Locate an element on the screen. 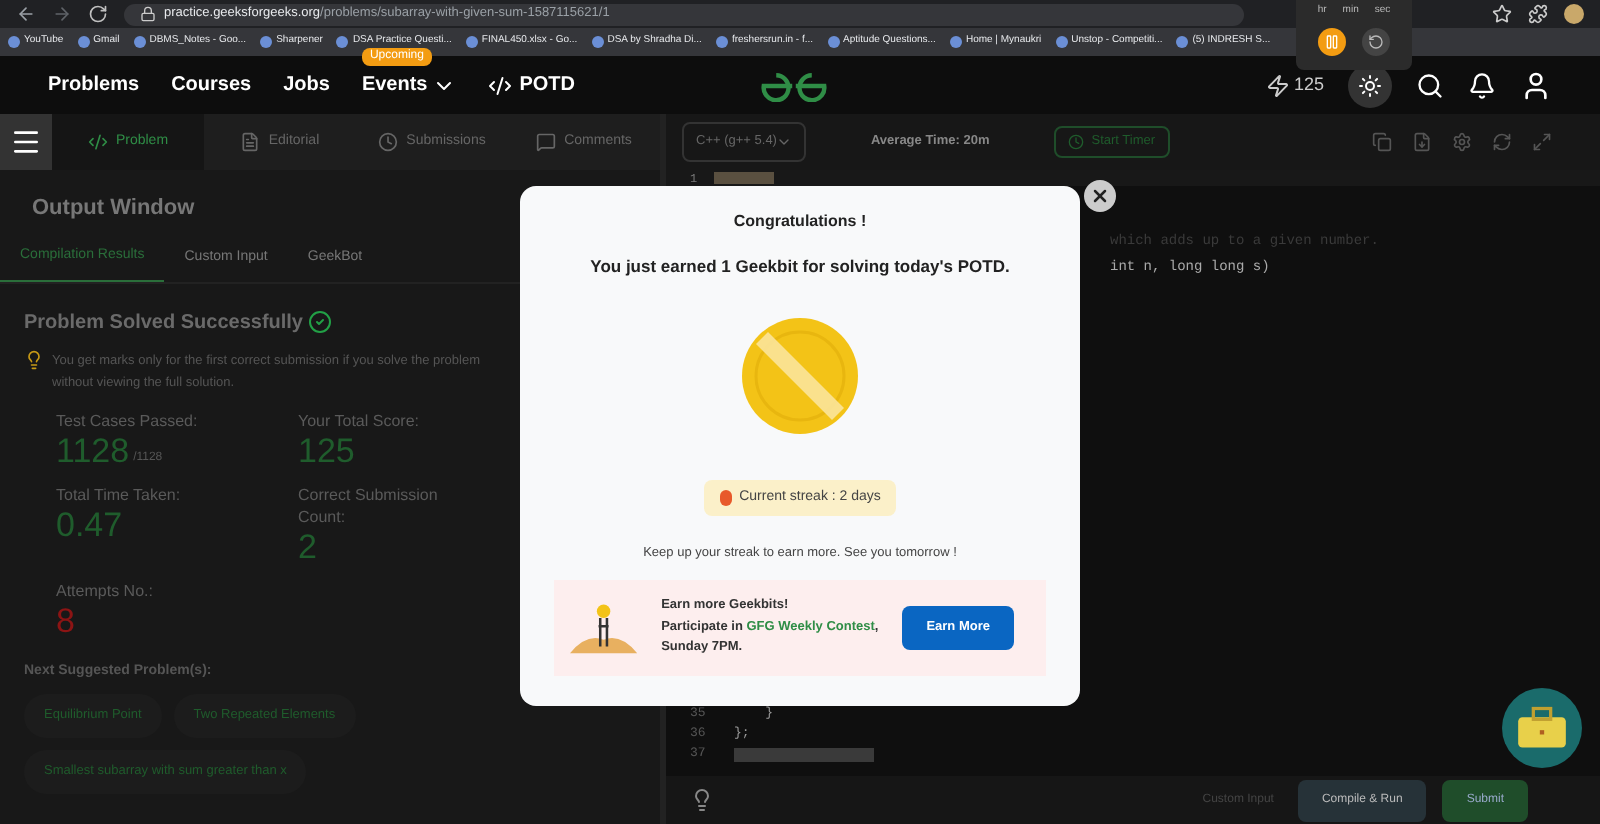 This screenshot has height=824, width=1600. menu-icon is located at coordinates (26, 142).